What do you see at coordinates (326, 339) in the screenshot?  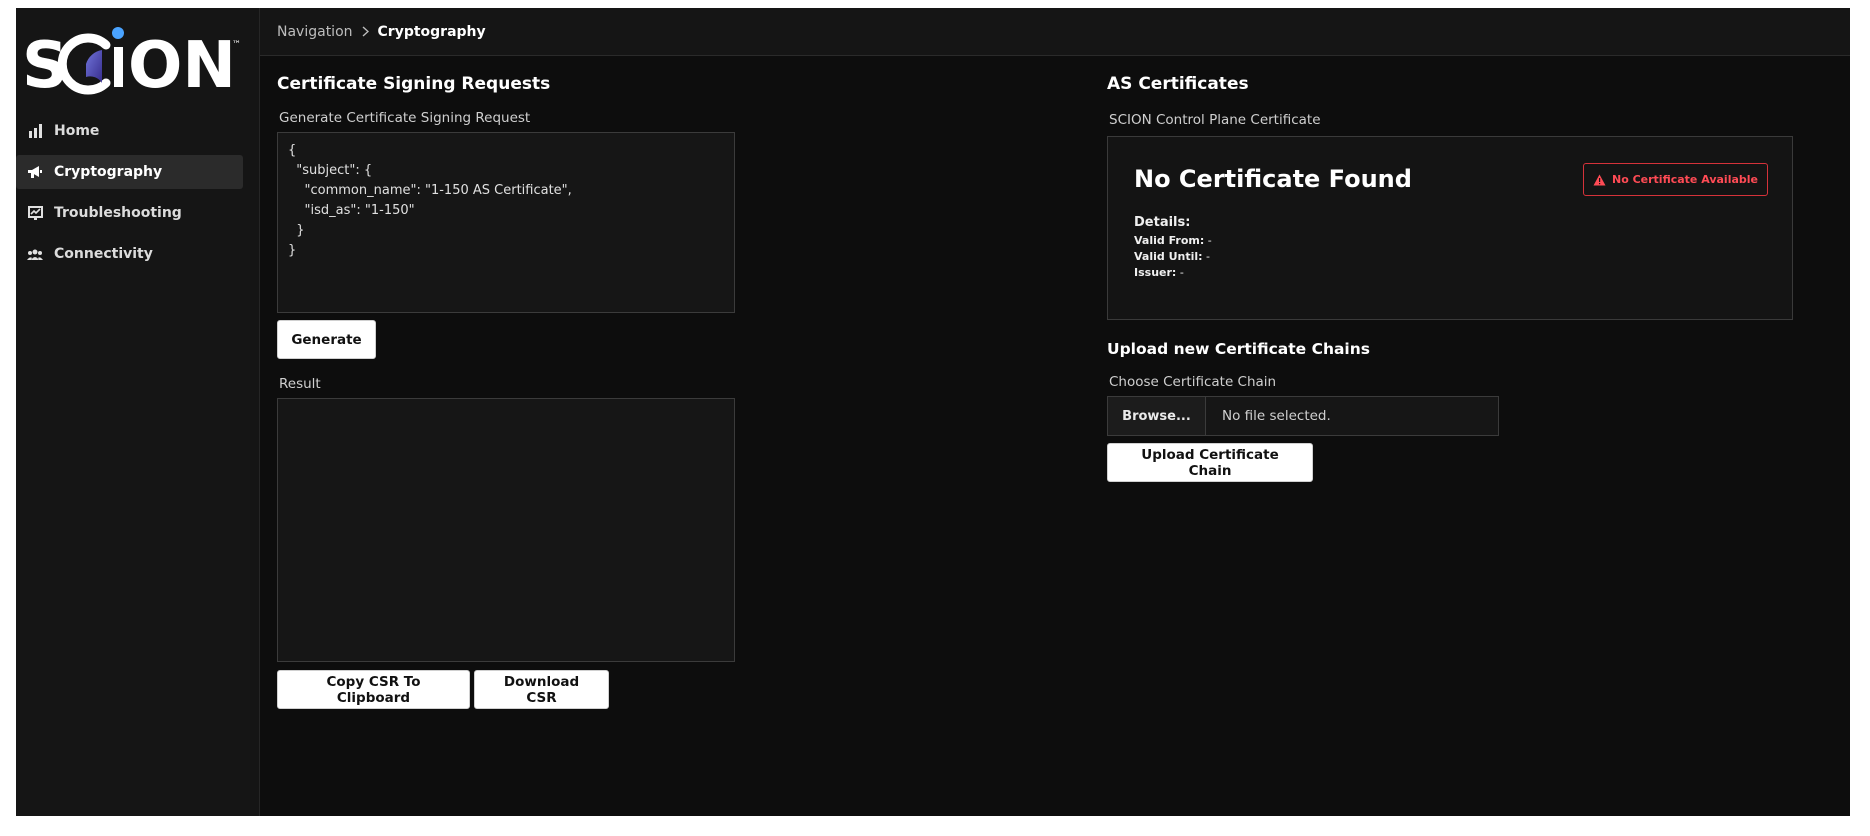 I see `generate-button: Generate` at bounding box center [326, 339].